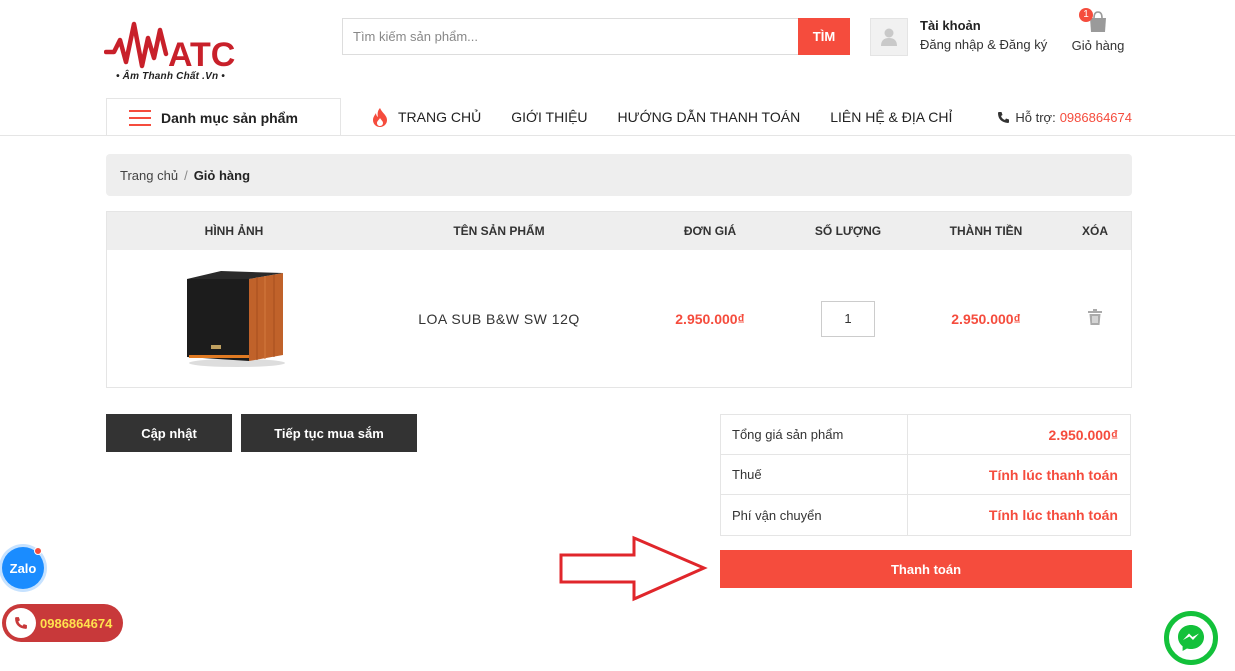  I want to click on unit-price: 2.950.000₫, so click(710, 318).